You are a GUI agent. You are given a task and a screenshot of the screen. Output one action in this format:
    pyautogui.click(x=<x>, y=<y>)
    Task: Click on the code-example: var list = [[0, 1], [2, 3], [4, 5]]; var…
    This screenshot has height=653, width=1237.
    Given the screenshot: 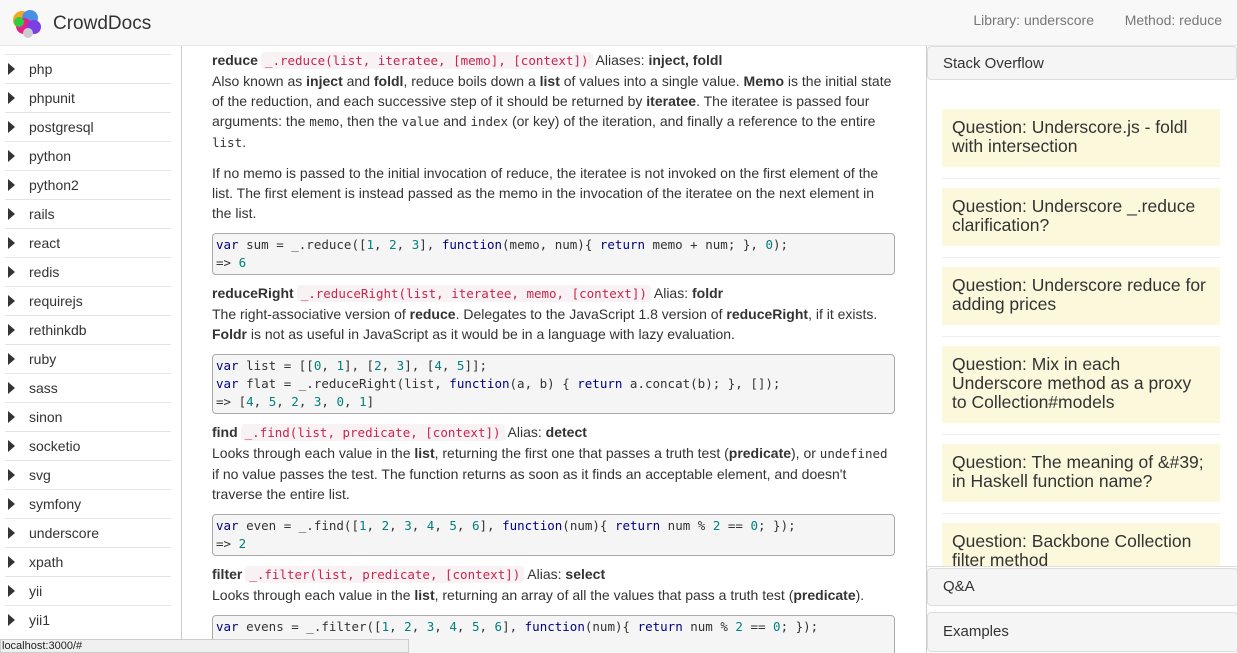 What is the action you would take?
    pyautogui.click(x=553, y=384)
    